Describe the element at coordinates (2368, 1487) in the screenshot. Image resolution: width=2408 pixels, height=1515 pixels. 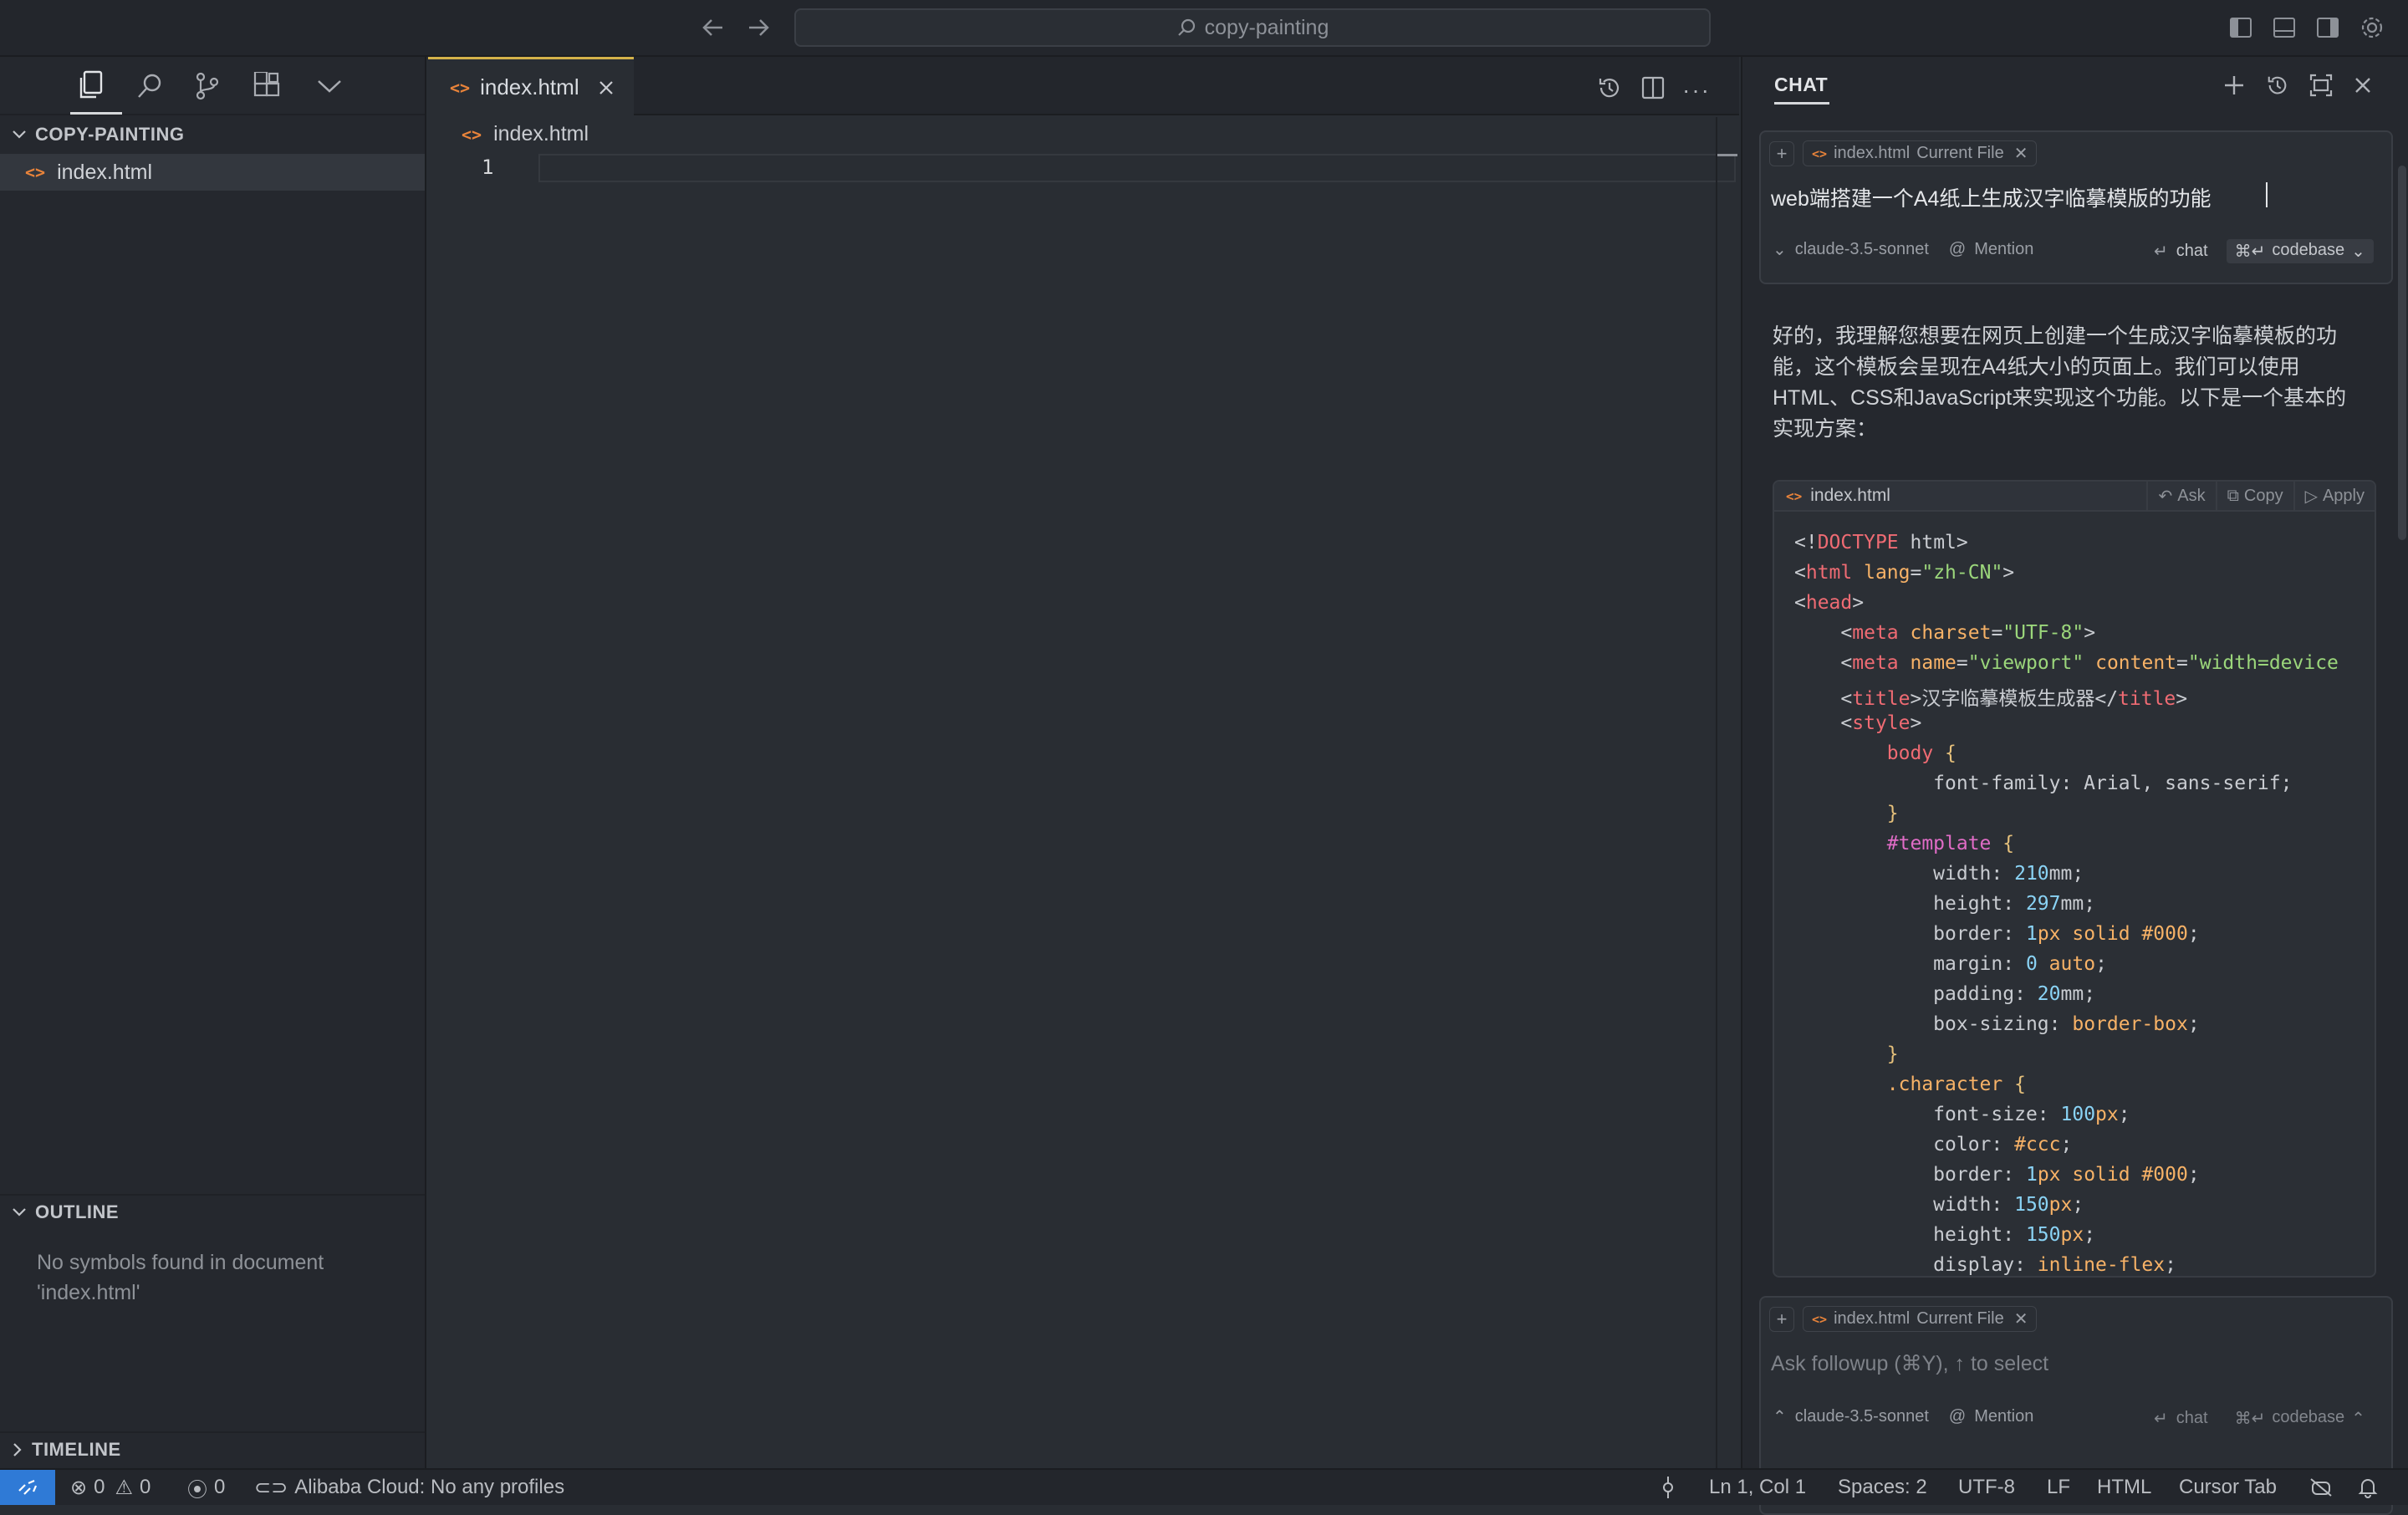
I see `bell-icon` at that location.